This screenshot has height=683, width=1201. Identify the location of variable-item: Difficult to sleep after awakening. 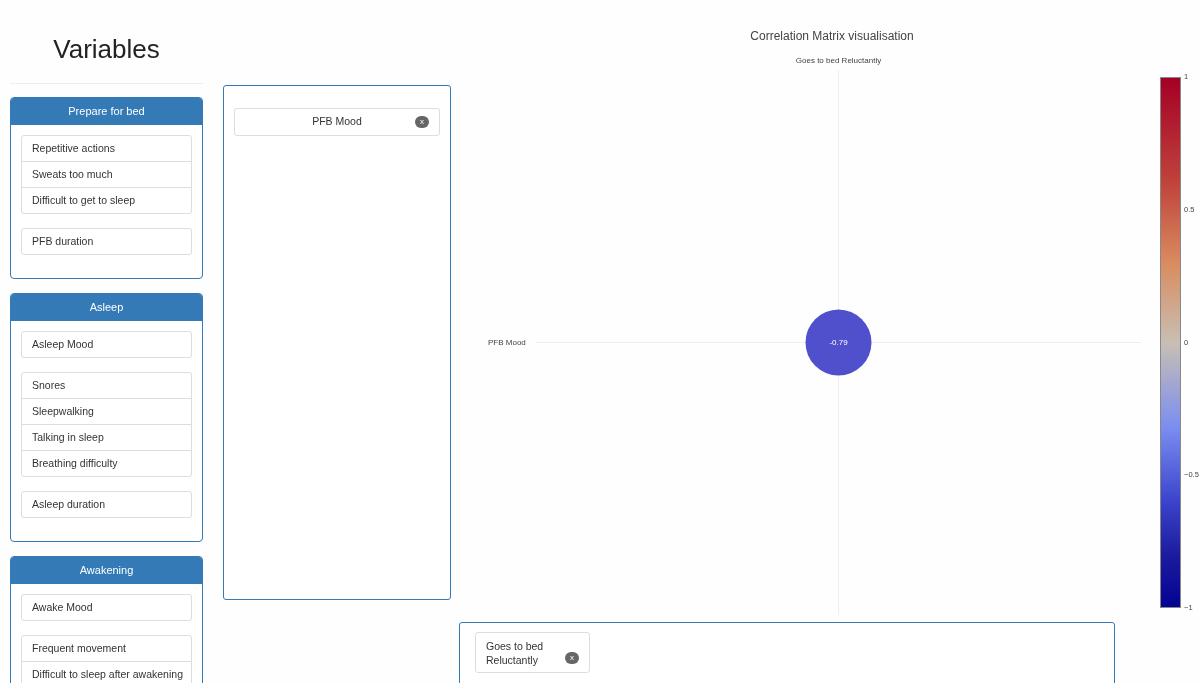
(106, 672).